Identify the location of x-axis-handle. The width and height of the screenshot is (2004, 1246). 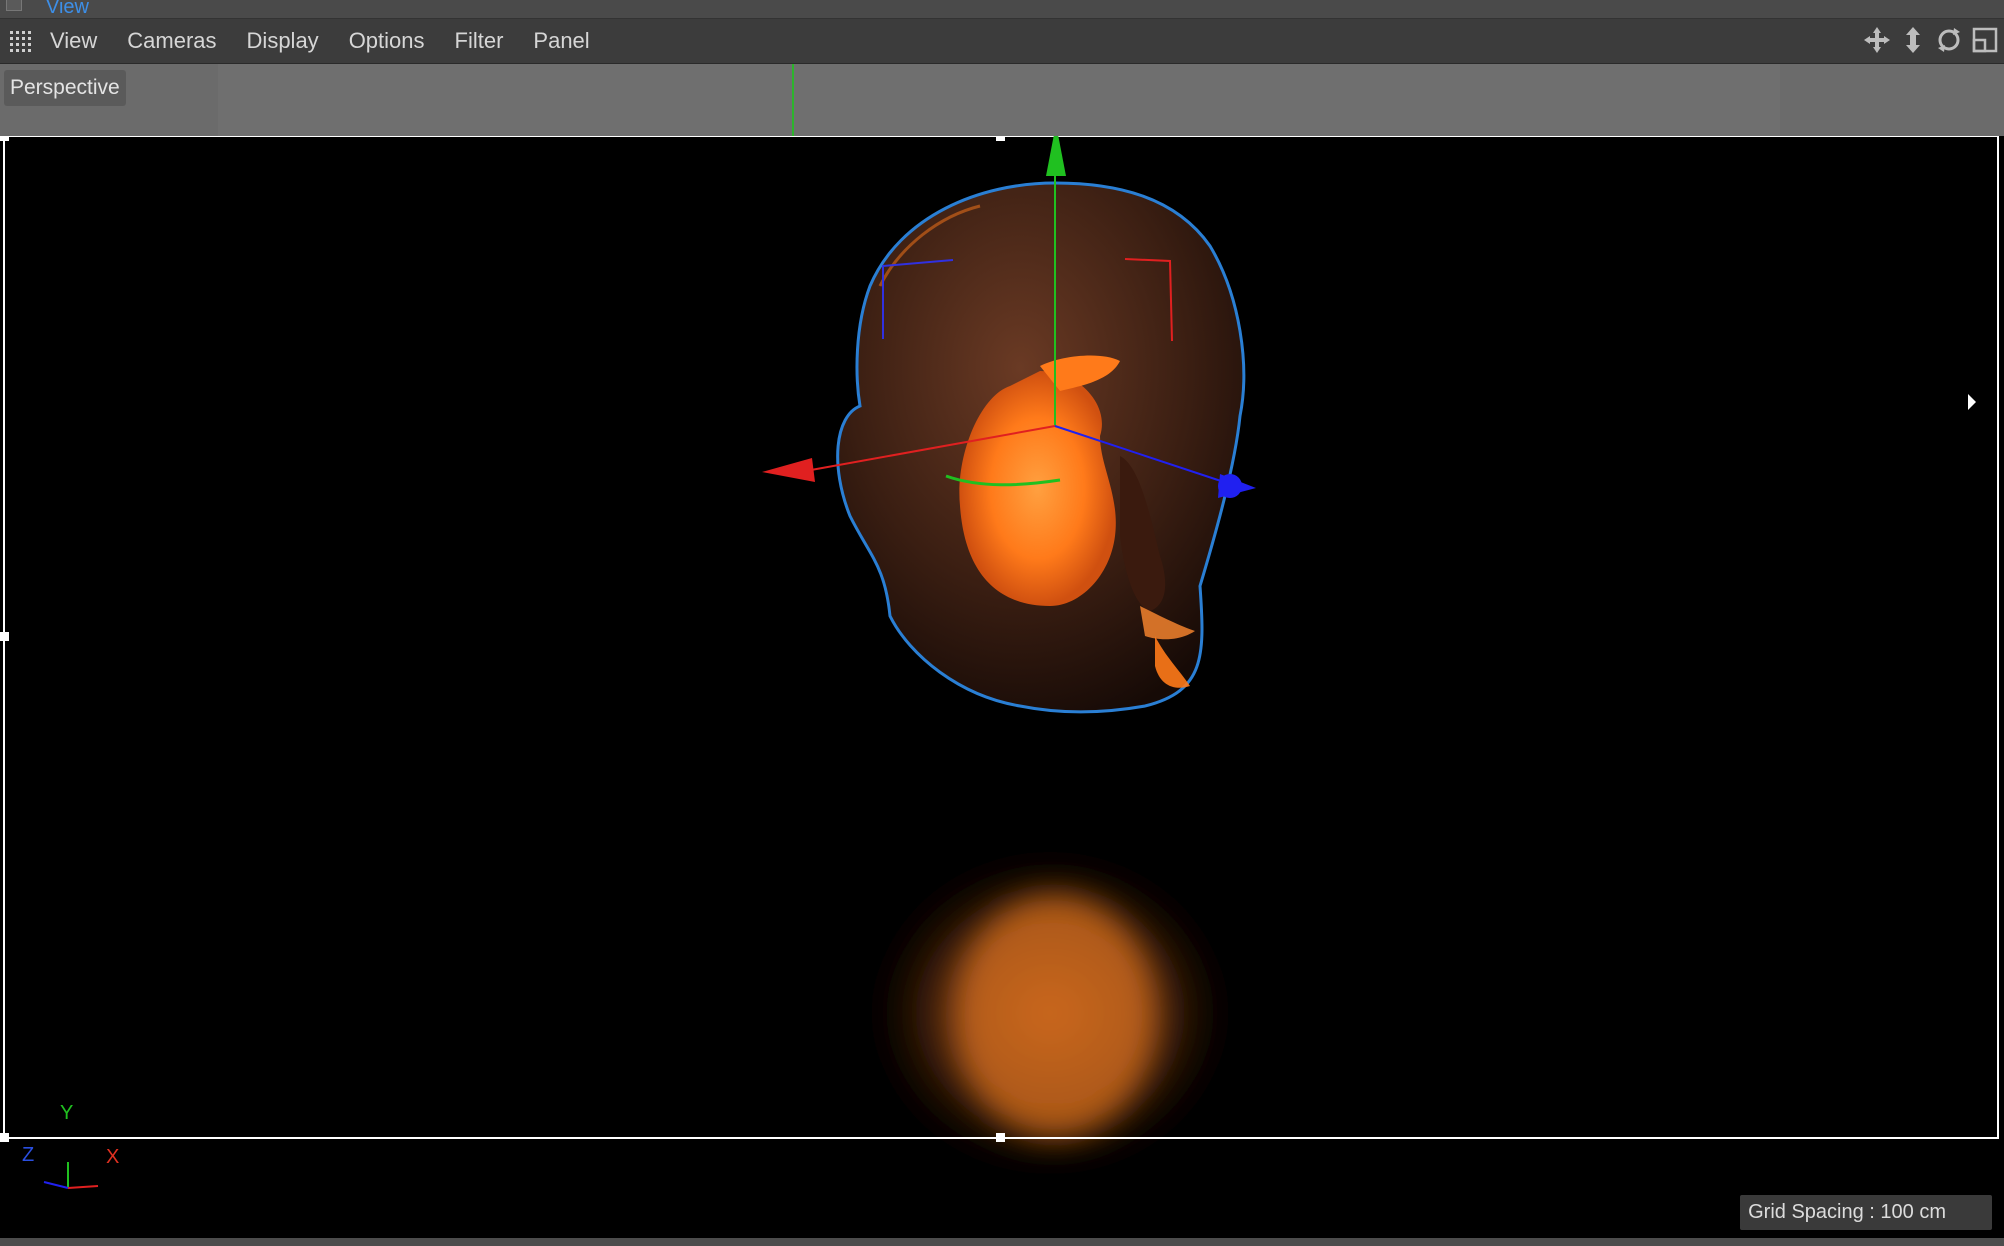
(788, 470).